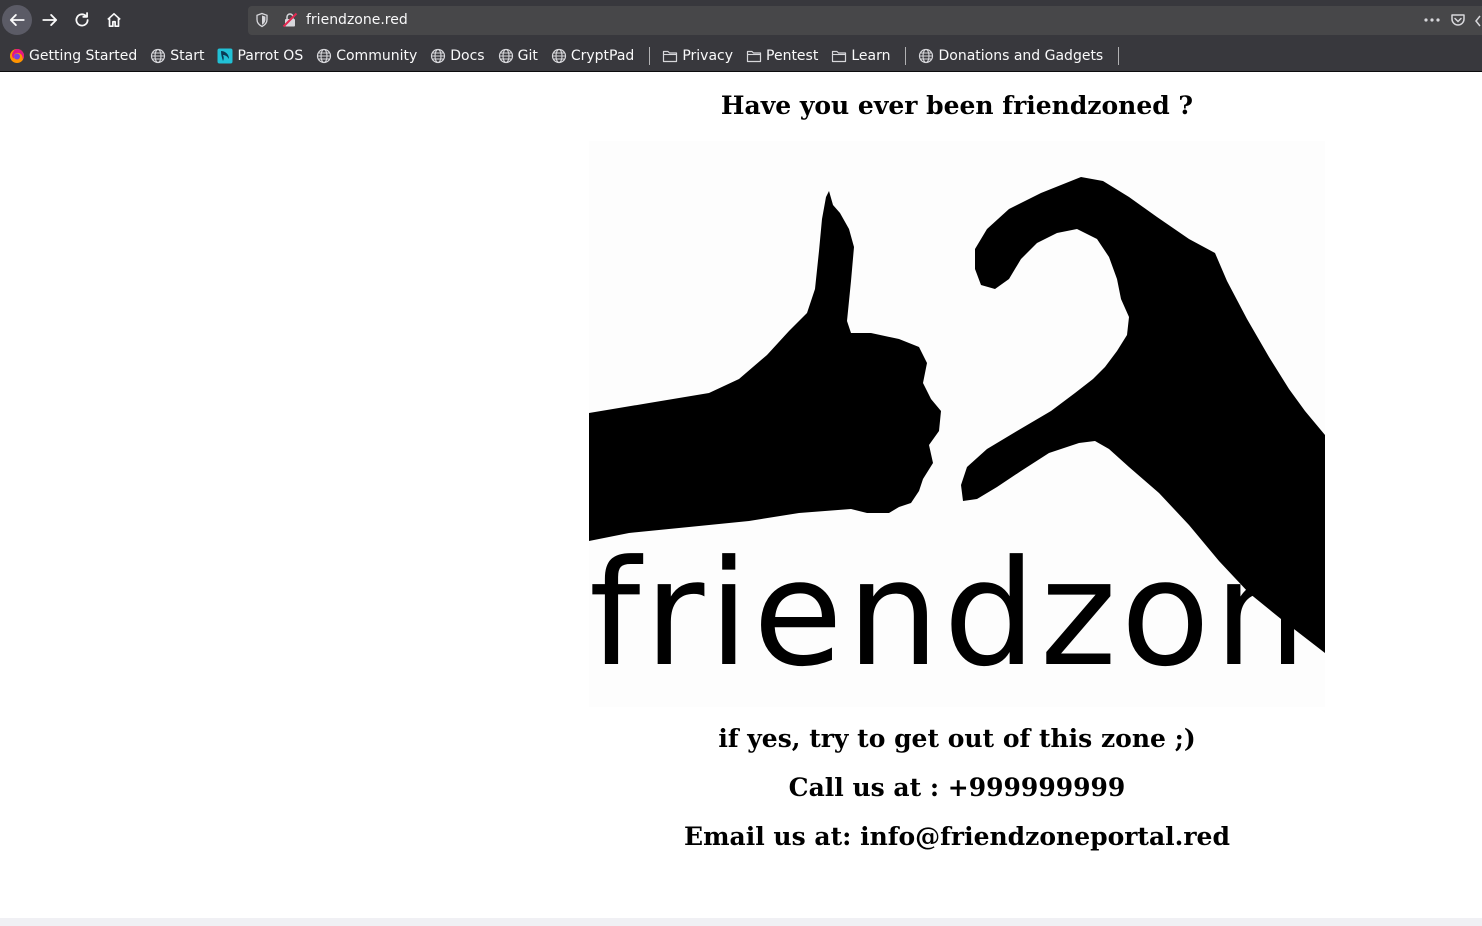 The height and width of the screenshot is (926, 1482). I want to click on bookmark-folder-privacy: Privacy, so click(699, 56).